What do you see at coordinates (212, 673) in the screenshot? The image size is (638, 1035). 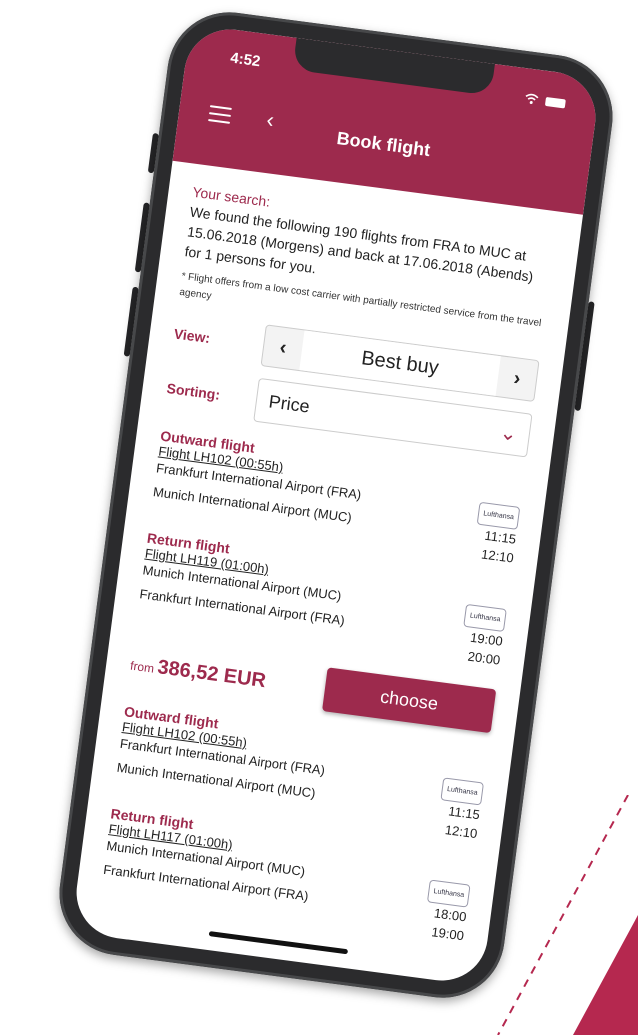 I see `price-amount: 386,52 EUR` at bounding box center [212, 673].